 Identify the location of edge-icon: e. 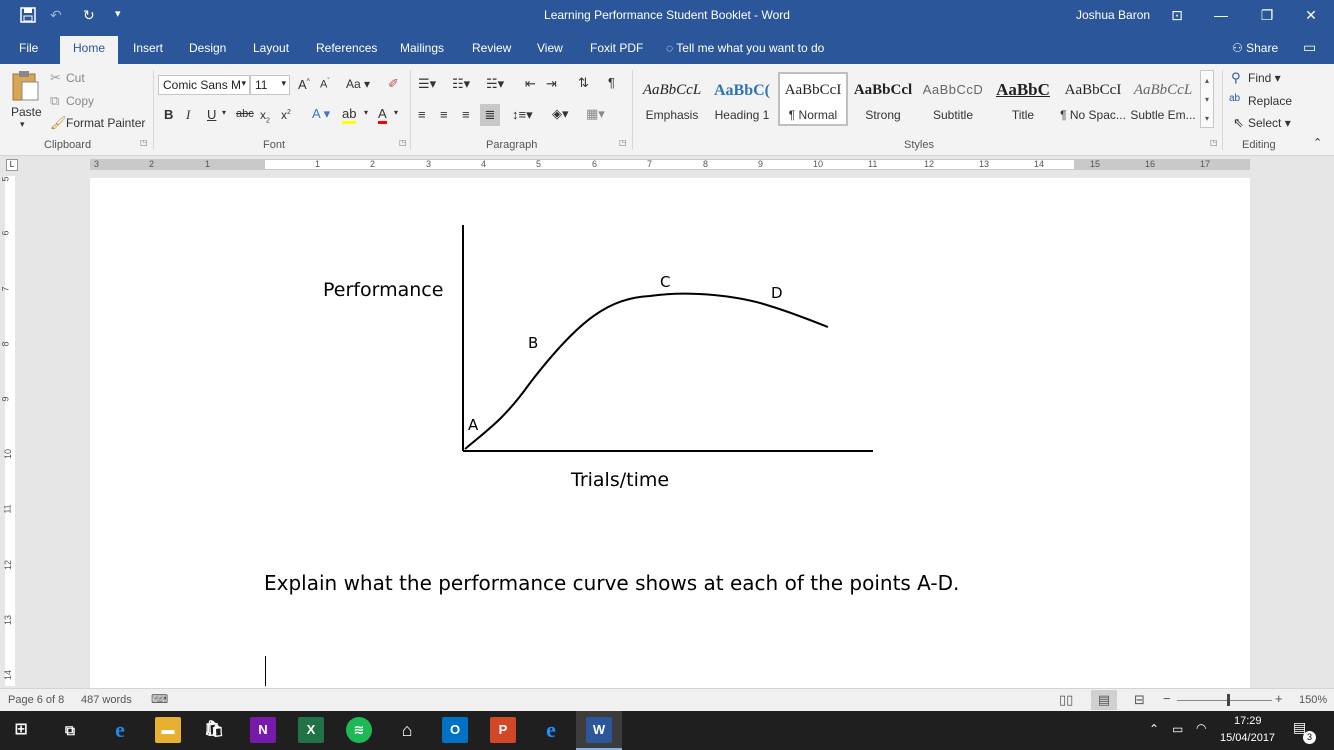
(120, 730).